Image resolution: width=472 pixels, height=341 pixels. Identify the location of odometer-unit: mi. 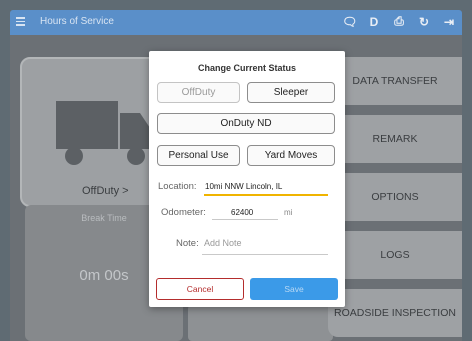
(288, 212).